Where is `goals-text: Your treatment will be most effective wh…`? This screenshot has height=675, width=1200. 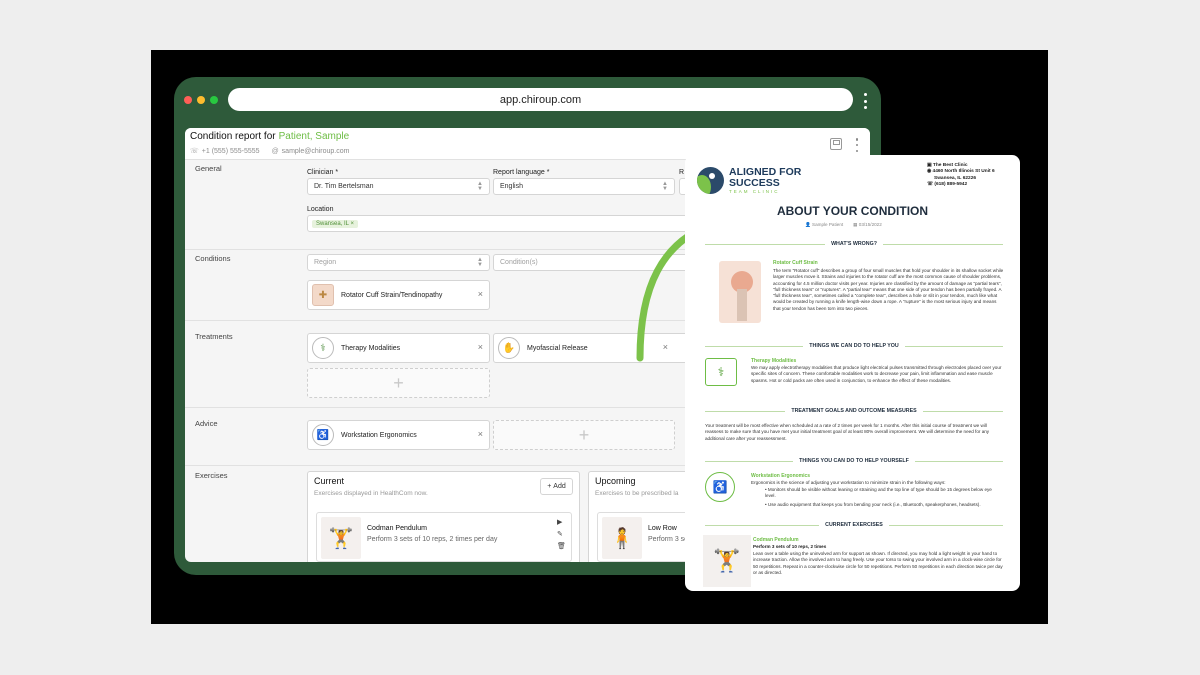
goals-text: Your treatment will be most effective wh… is located at coordinates (847, 432).